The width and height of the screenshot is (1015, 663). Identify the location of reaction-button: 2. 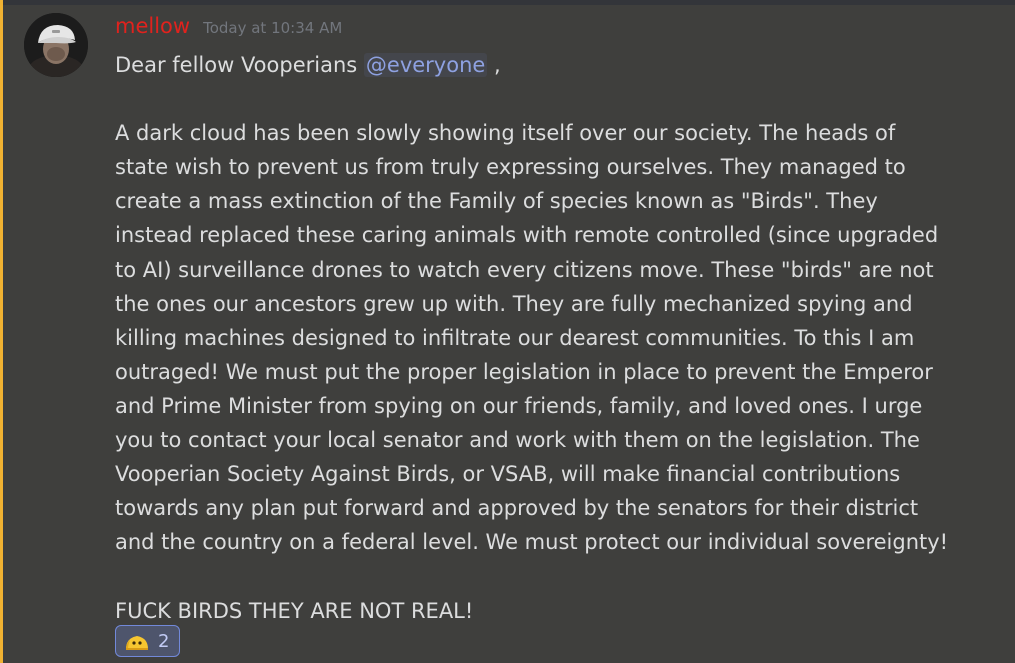
(148, 641).